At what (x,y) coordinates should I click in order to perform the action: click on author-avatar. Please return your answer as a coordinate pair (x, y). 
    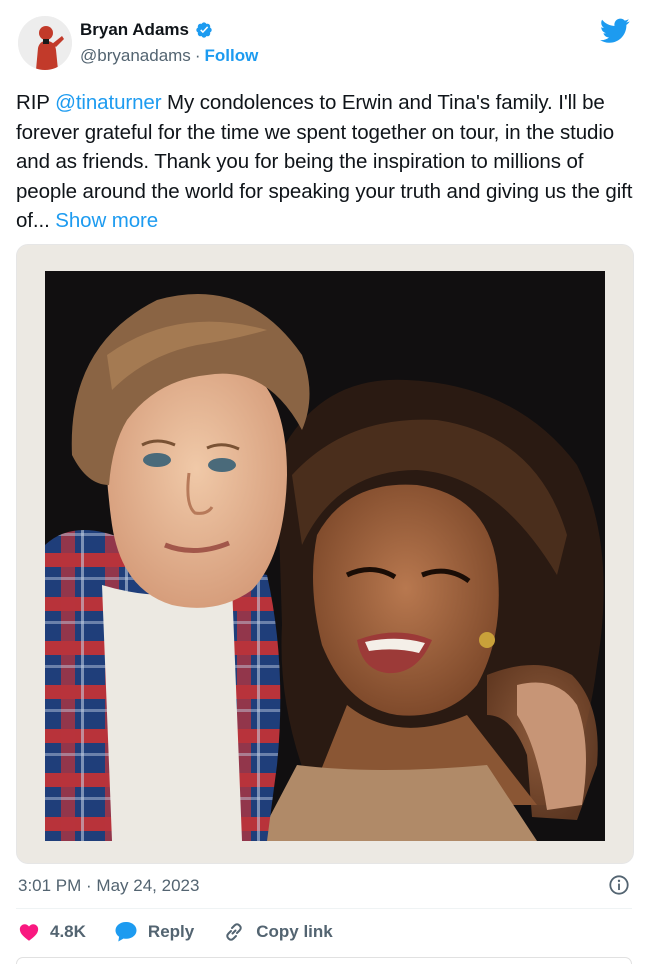
    Looking at the image, I should click on (45, 43).